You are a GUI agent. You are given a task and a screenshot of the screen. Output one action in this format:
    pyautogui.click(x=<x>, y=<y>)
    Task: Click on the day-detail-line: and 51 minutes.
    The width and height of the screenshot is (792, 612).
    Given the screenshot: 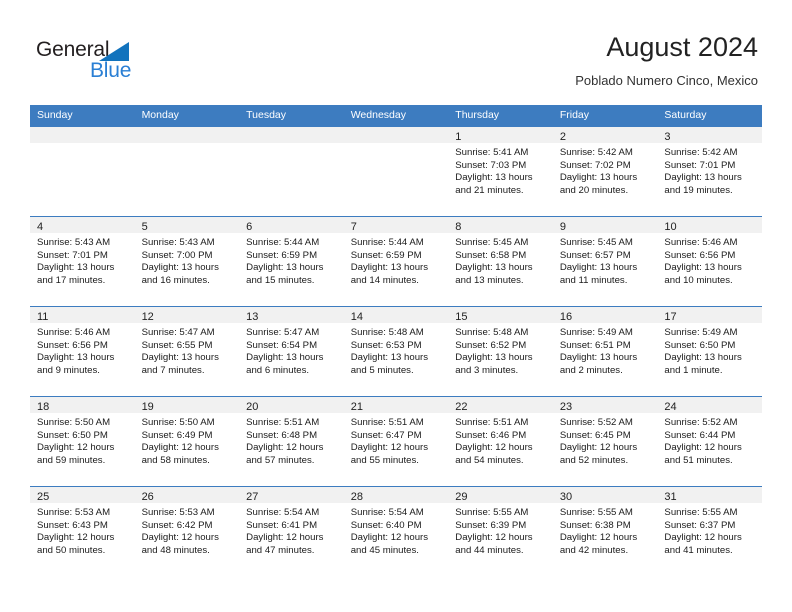 What is the action you would take?
    pyautogui.click(x=698, y=460)
    